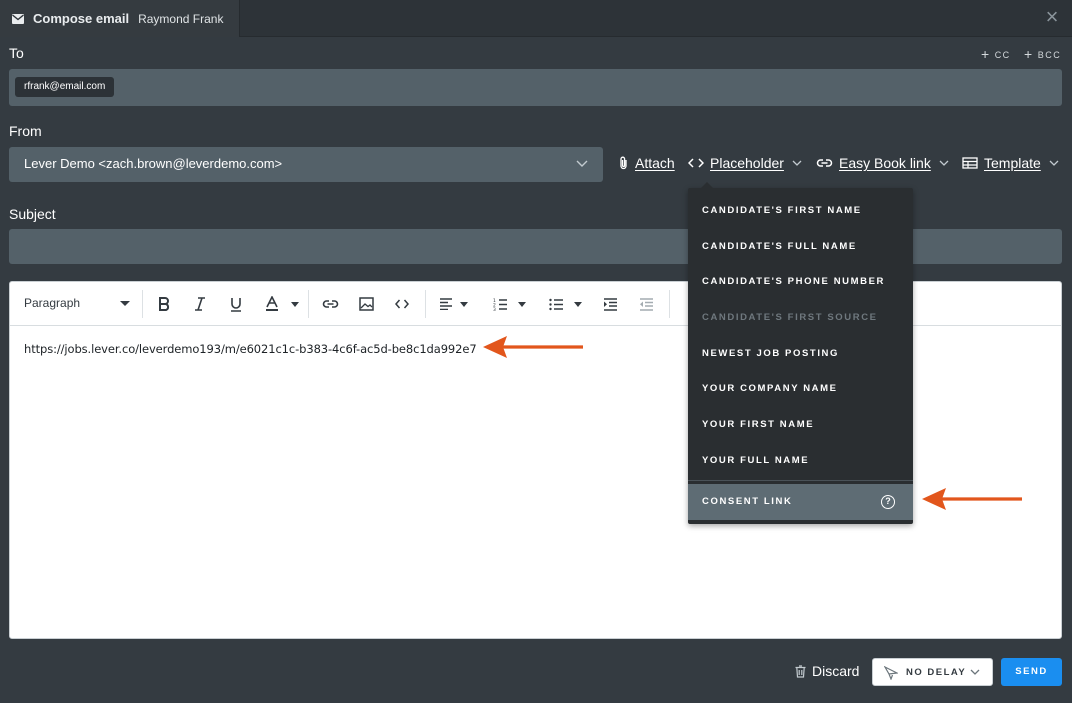 The width and height of the screenshot is (1072, 703). I want to click on menu-item-your-full-name: YOUR FULL NAME, so click(755, 460).